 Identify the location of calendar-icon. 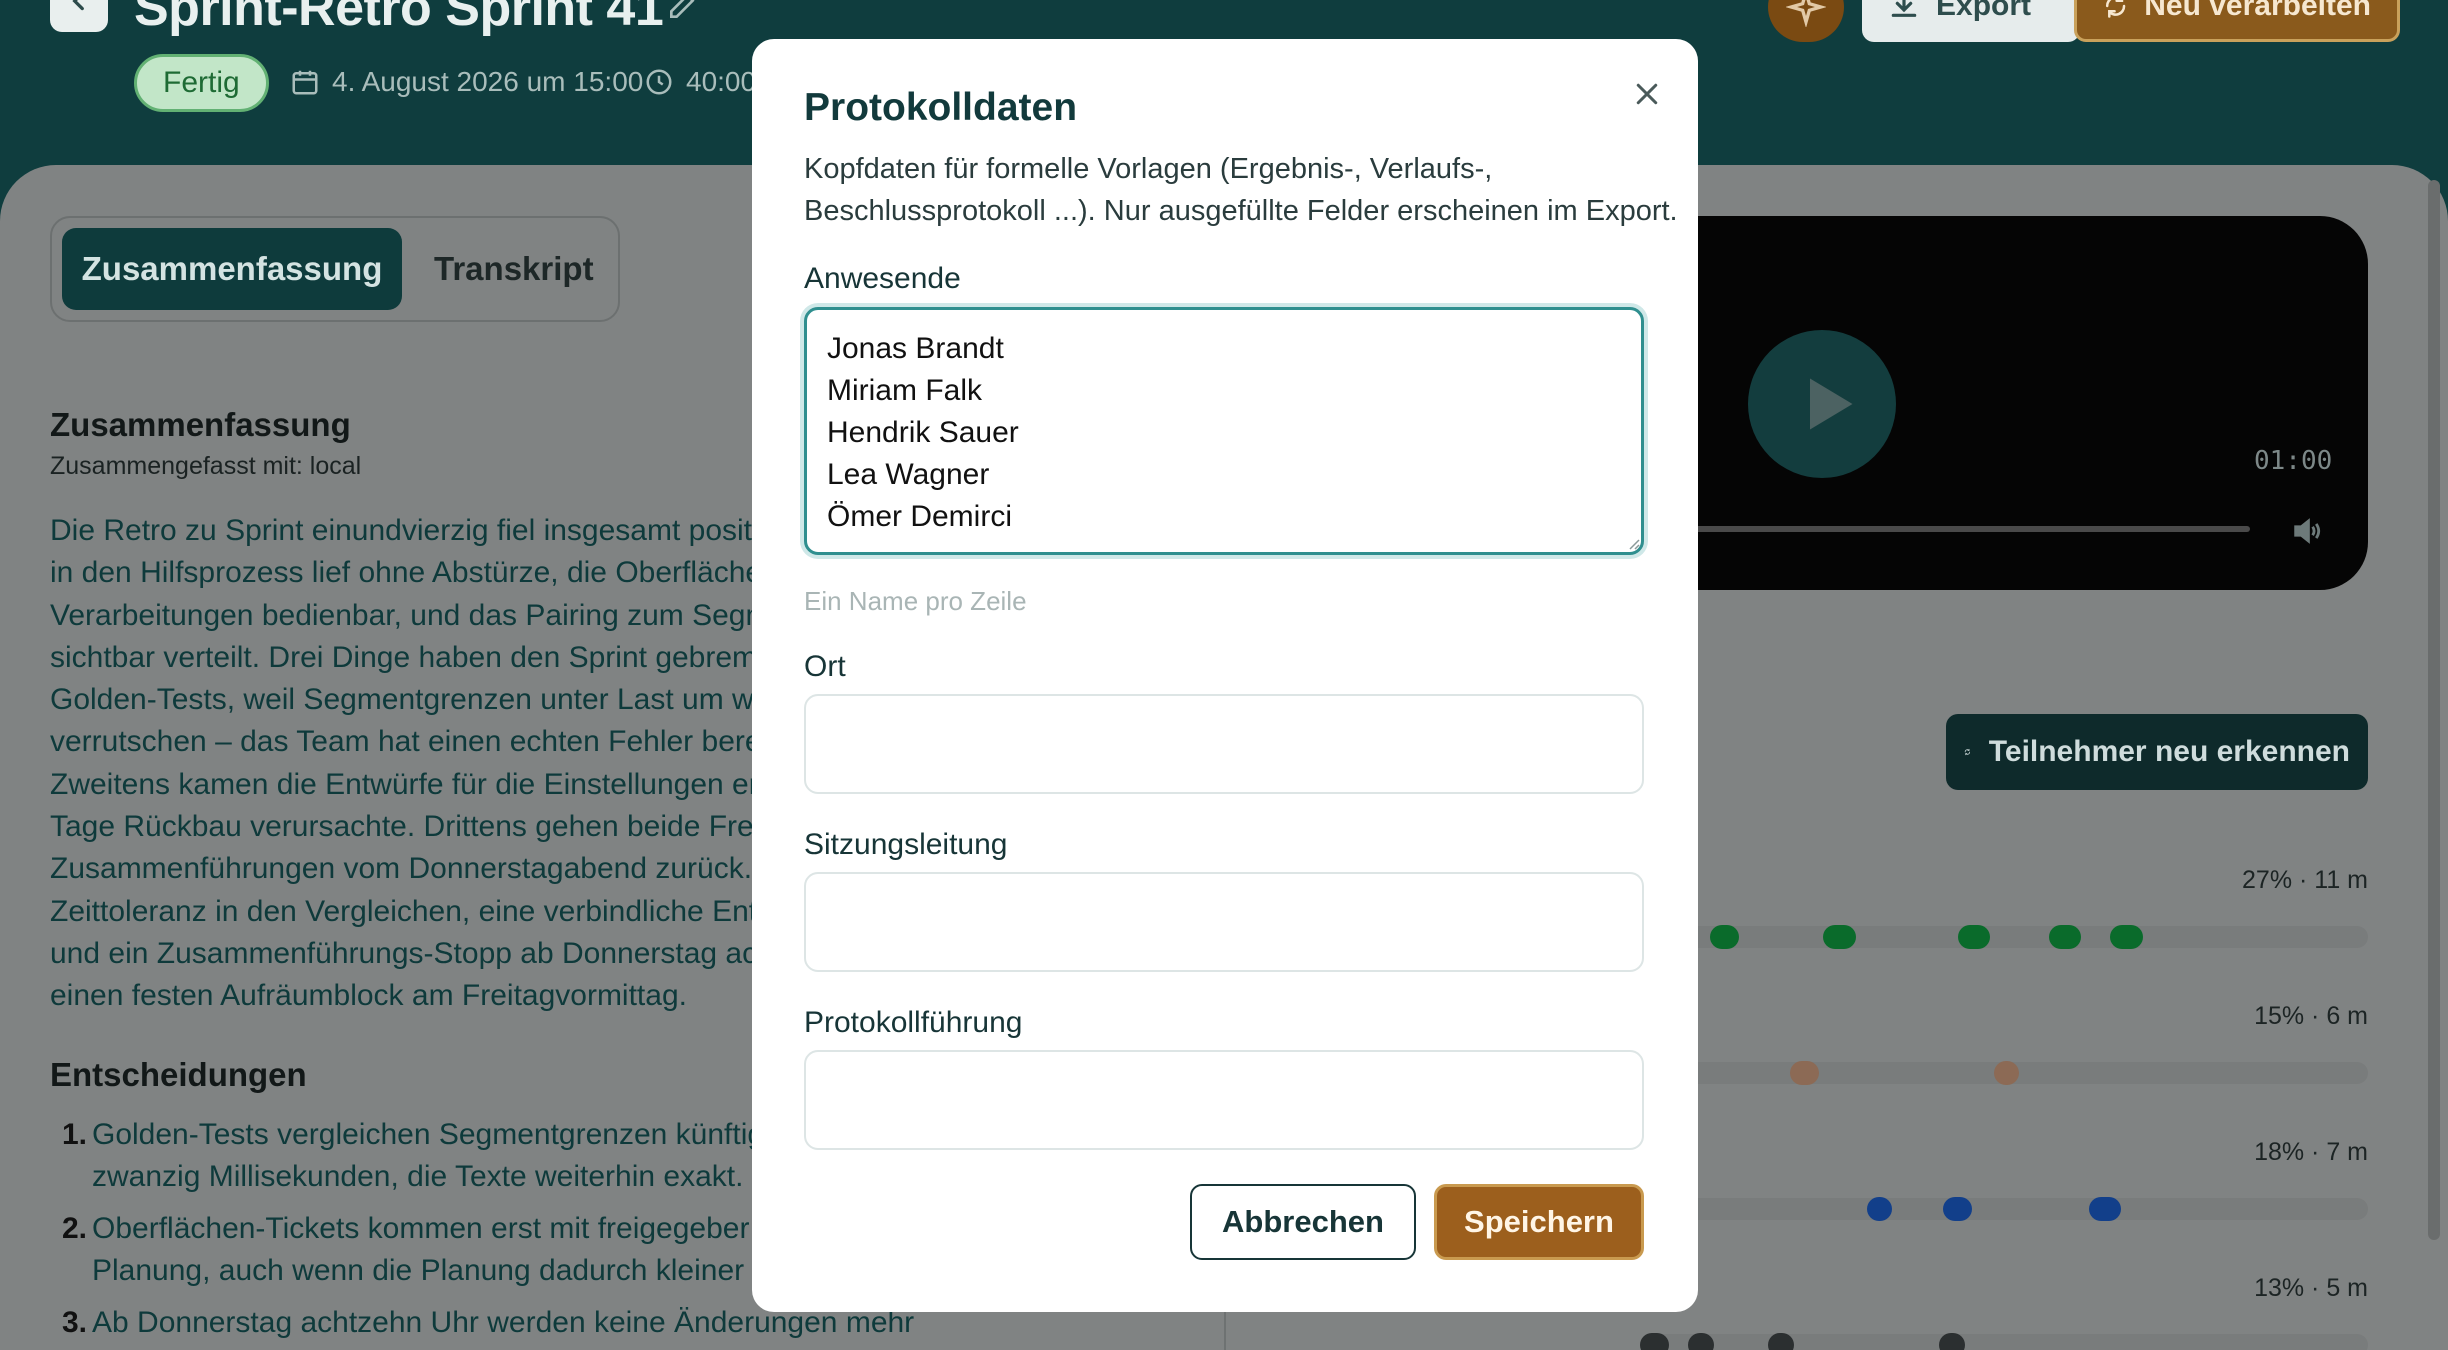
(305, 82).